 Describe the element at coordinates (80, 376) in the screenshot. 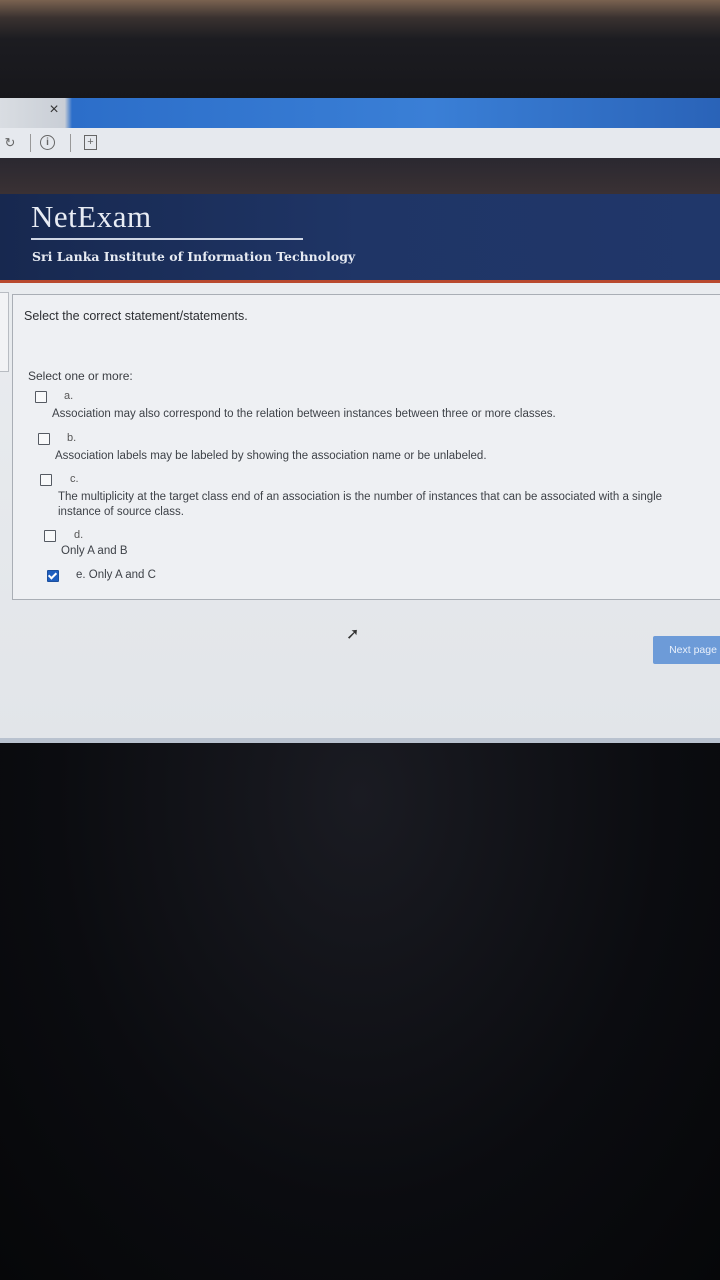

I see `select-hint: Select one or more:` at that location.